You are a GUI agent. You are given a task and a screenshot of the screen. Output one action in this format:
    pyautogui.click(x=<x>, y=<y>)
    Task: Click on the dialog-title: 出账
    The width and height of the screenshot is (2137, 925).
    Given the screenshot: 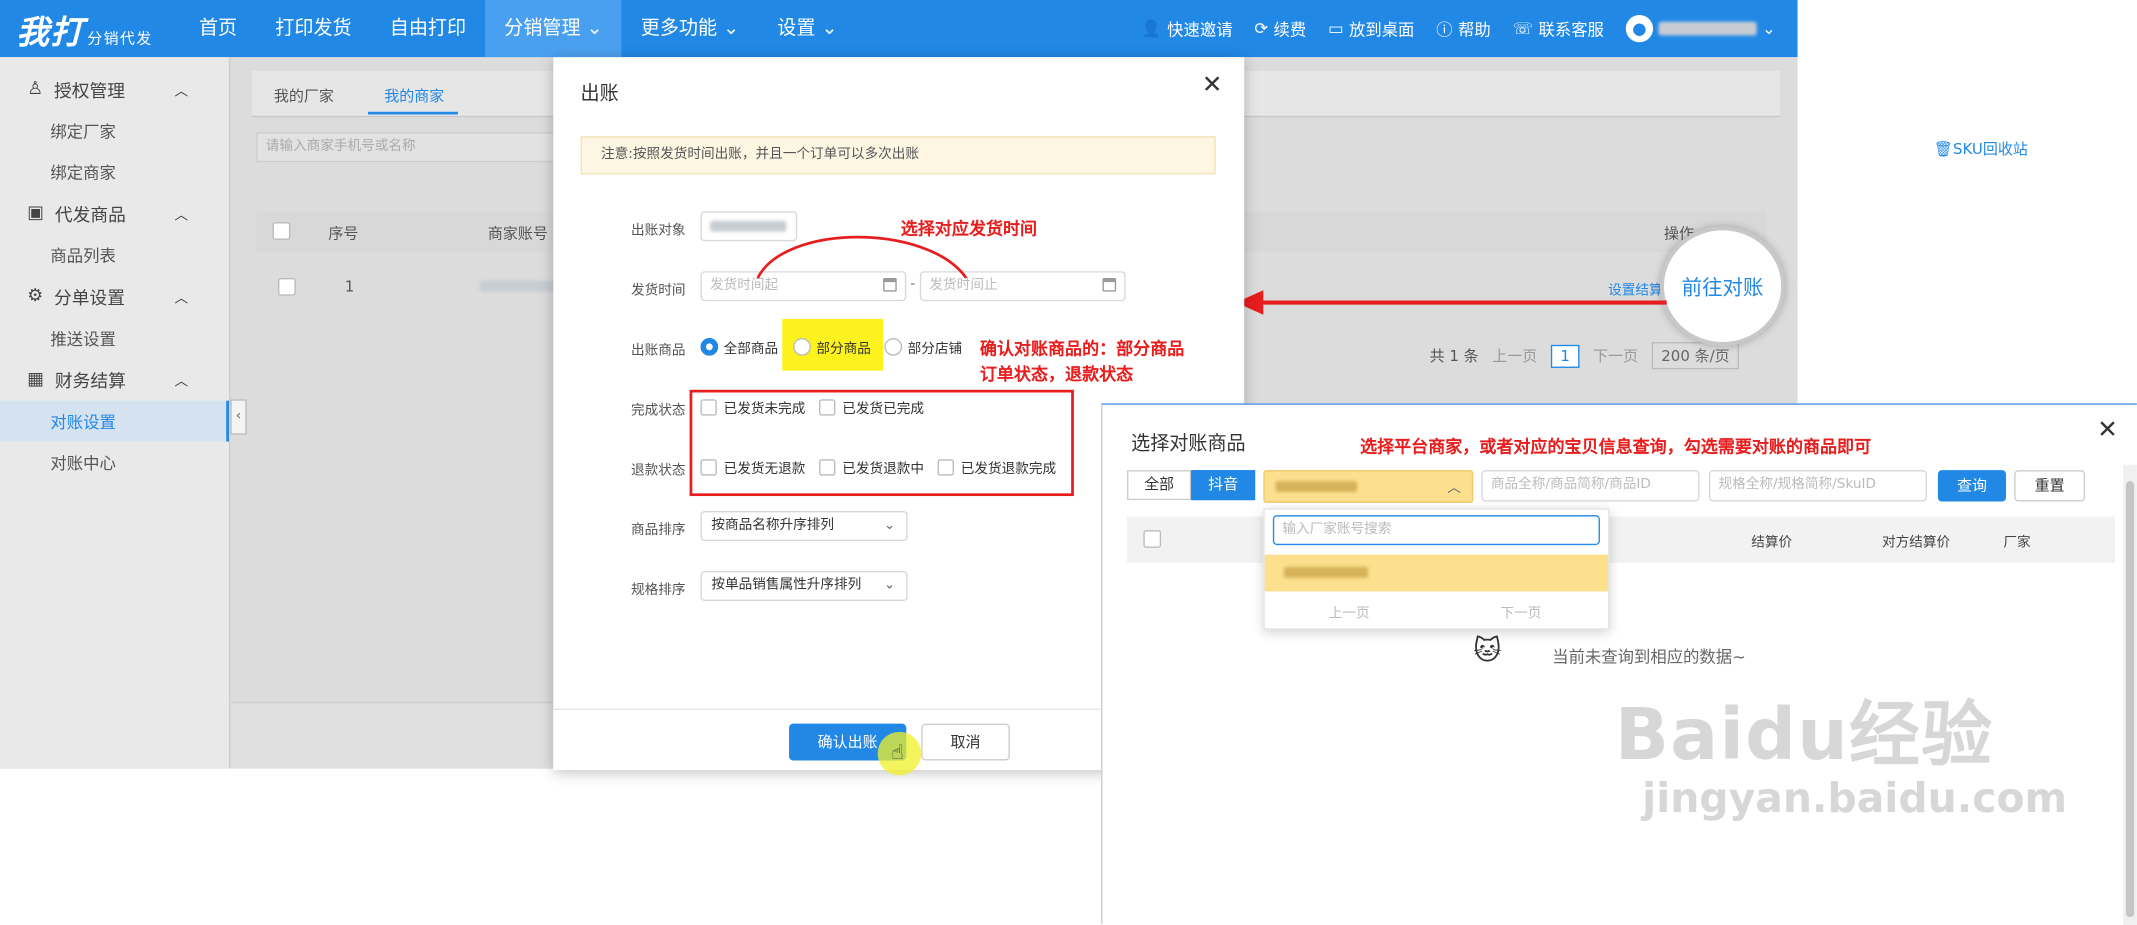 What is the action you would take?
    pyautogui.click(x=599, y=94)
    